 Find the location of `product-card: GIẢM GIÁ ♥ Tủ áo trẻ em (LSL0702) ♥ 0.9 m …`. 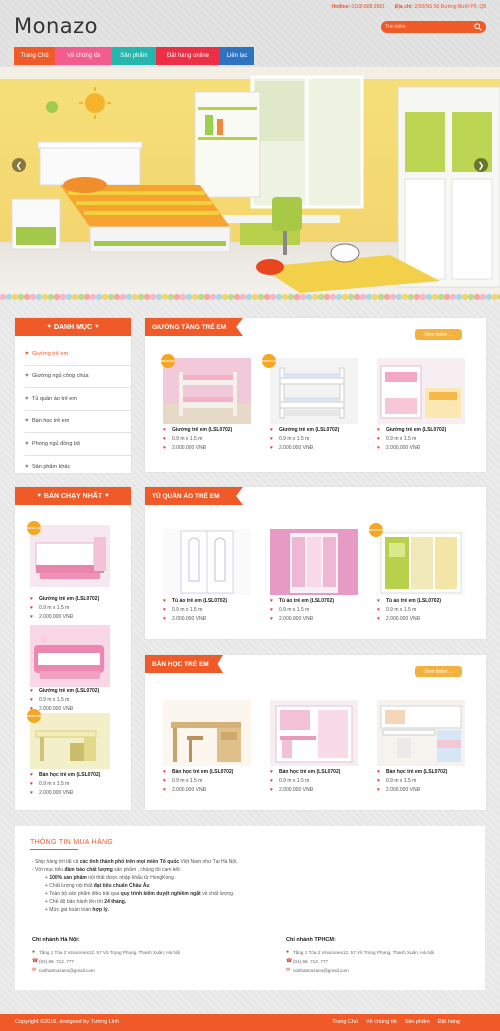

product-card: GIẢM GIÁ ♥ Tủ áo trẻ em (LSL0702) ♥ 0.9 m … is located at coordinates (417, 572).